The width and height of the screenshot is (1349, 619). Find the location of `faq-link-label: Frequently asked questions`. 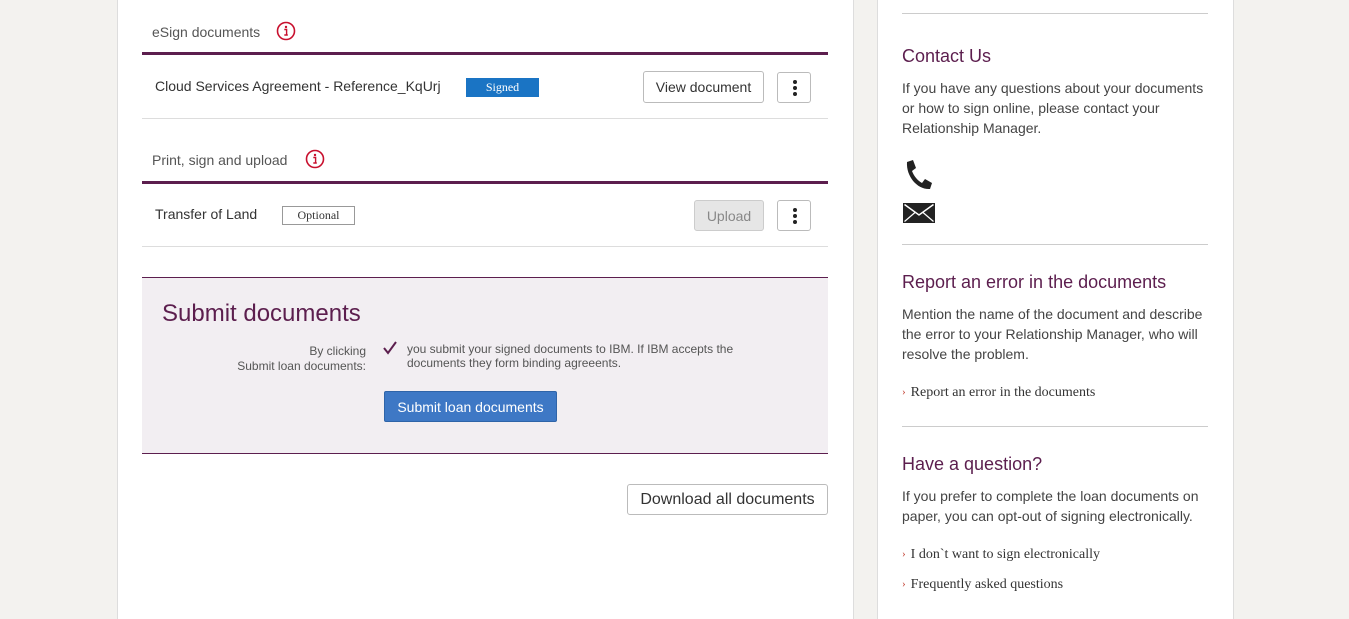

faq-link-label: Frequently asked questions is located at coordinates (987, 584).